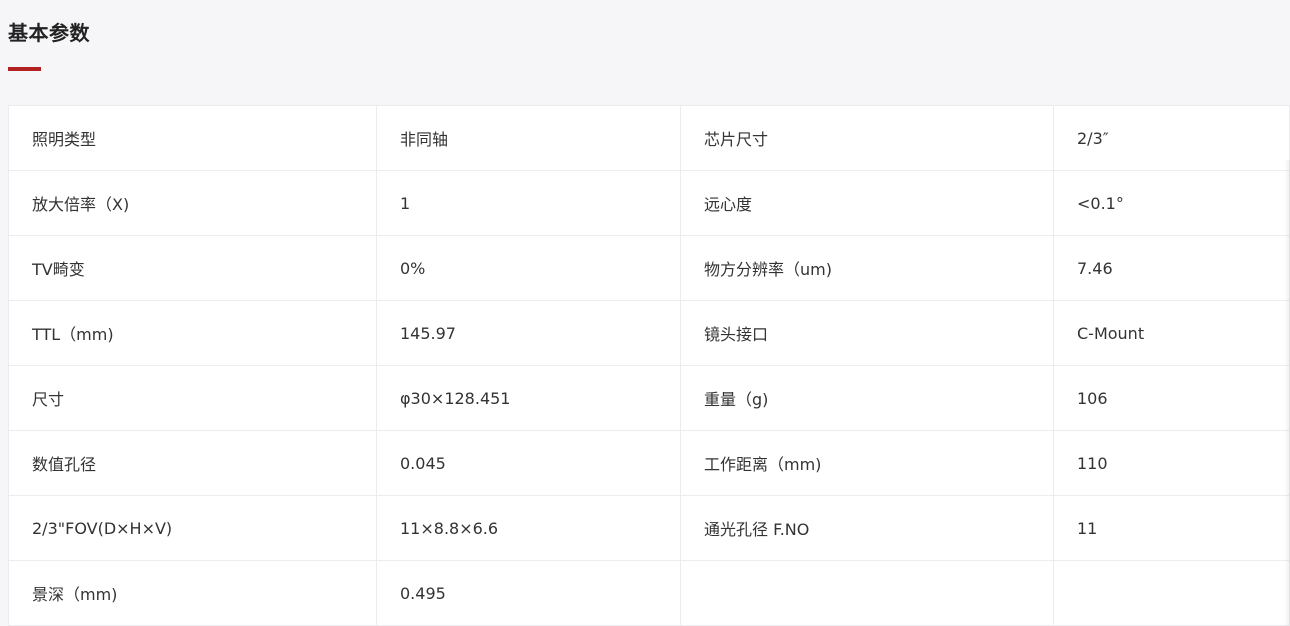 Image resolution: width=1290 pixels, height=626 pixels. What do you see at coordinates (528, 138) in the screenshot?
I see `spec-value-cell: 非同轴` at bounding box center [528, 138].